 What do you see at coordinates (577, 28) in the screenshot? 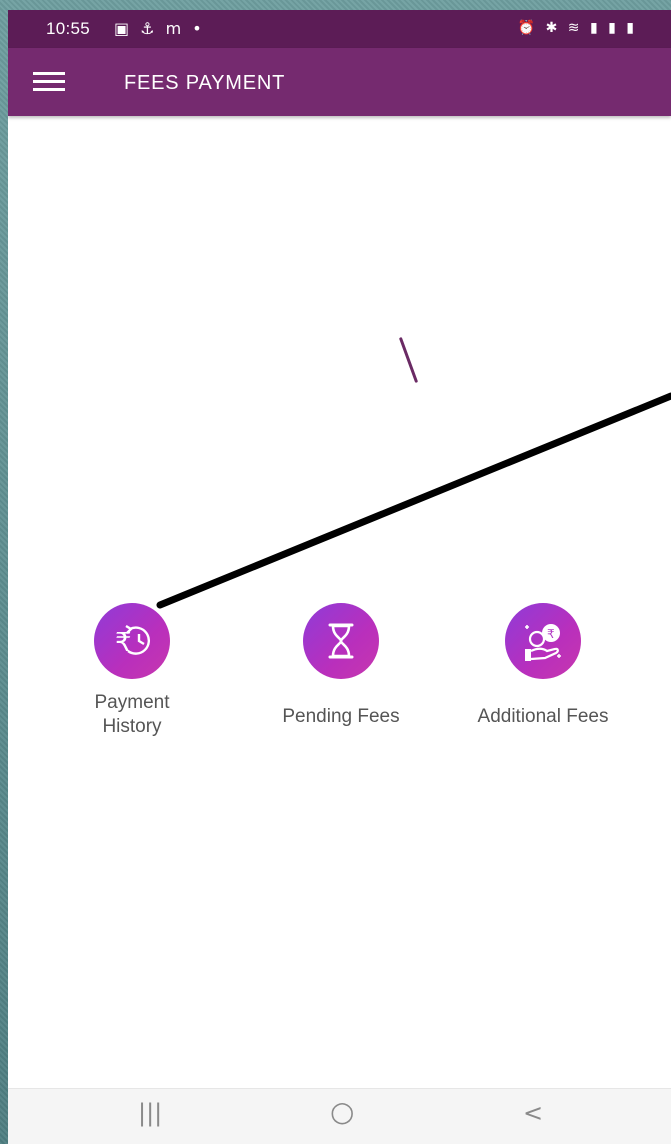
I see `system-status-icons: ⏰ ✱ ≋ ▮ ▮ ▮` at bounding box center [577, 28].